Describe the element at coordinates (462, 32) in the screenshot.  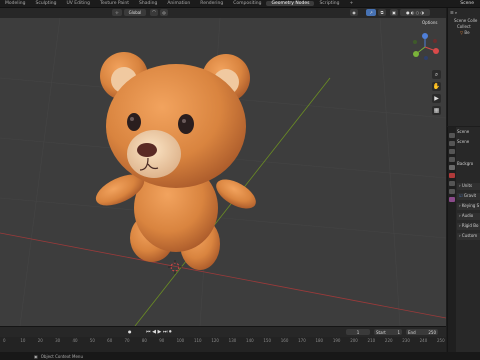
I see `mesh-icon: ▽` at that location.